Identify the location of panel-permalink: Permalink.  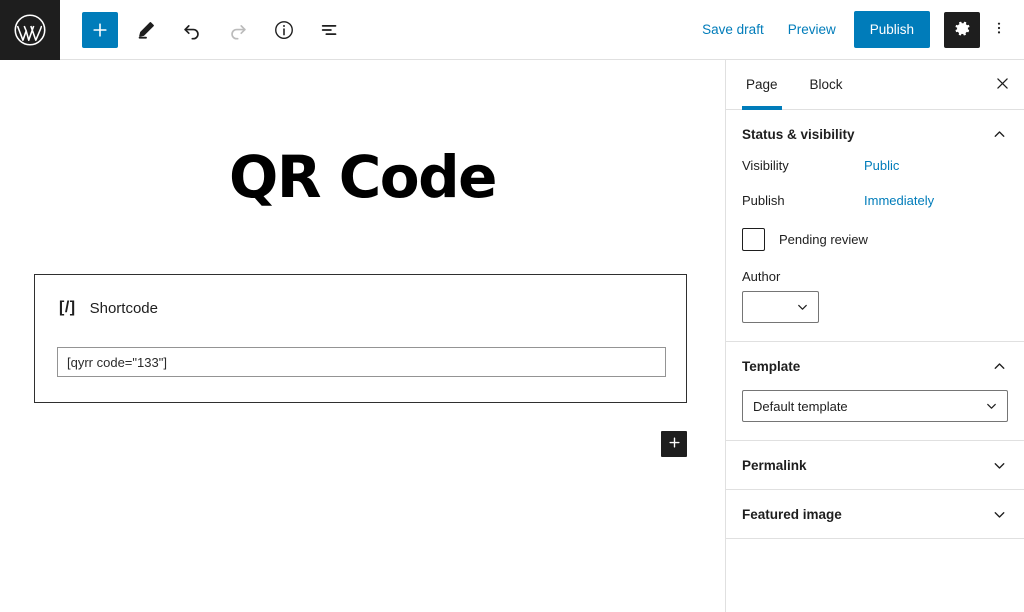
(875, 465).